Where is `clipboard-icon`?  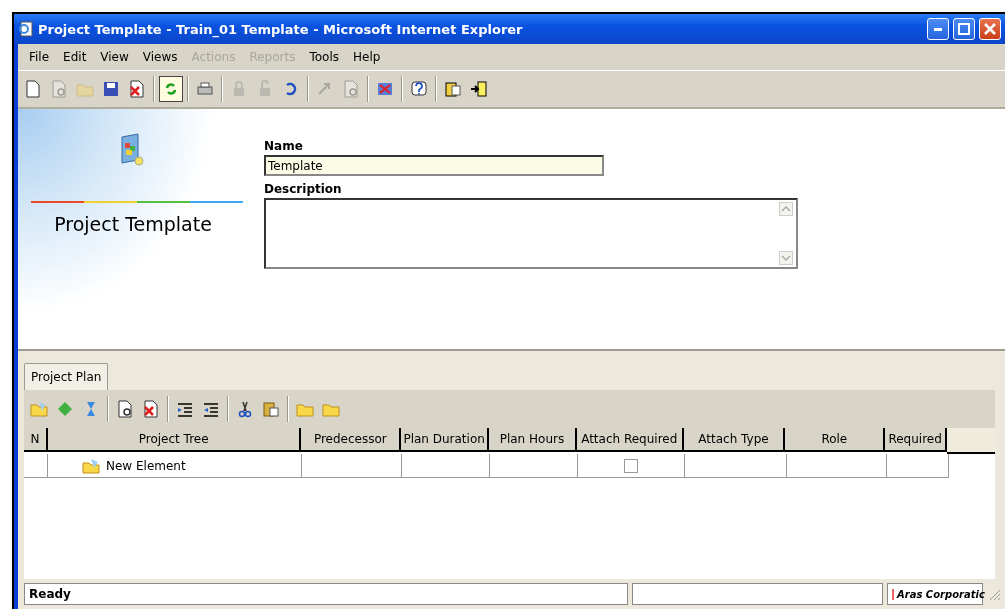
clipboard-icon is located at coordinates (453, 89).